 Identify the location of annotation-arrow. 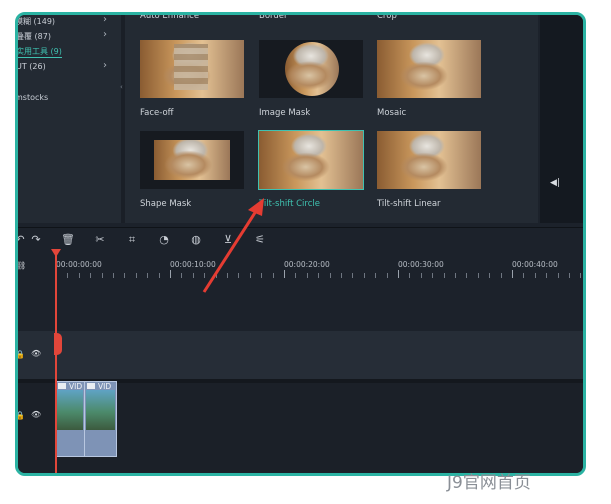
(233, 245).